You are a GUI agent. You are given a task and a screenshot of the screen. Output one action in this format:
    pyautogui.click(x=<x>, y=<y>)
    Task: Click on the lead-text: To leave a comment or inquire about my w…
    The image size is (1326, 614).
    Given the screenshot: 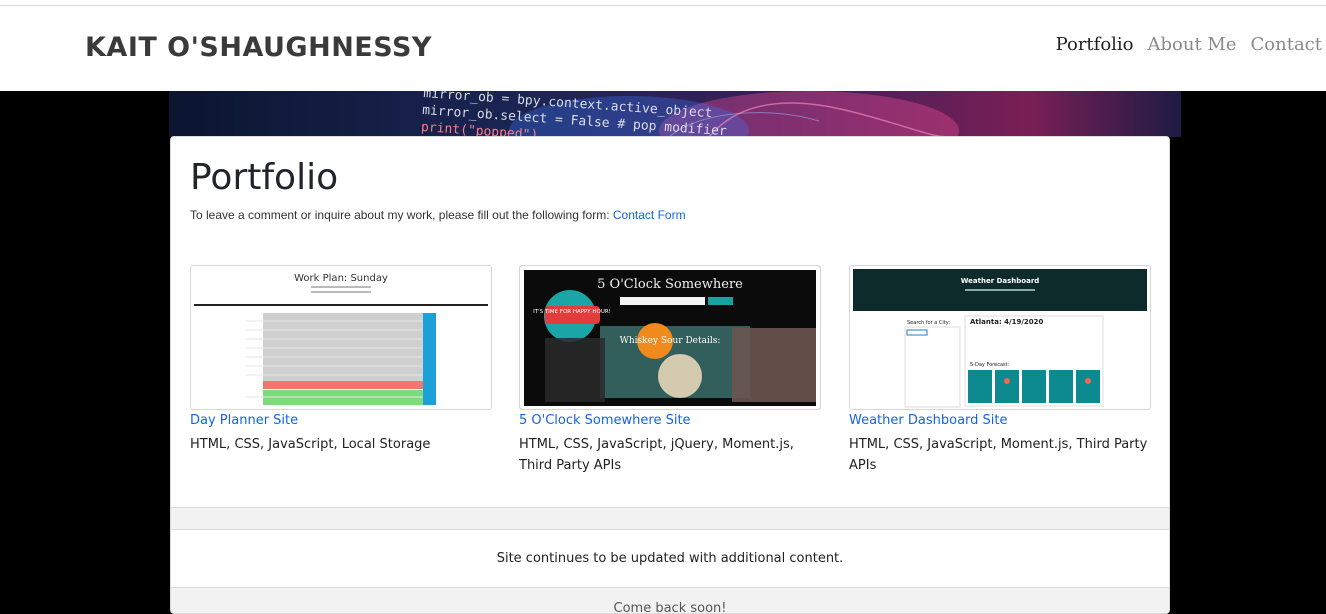 What is the action you would take?
    pyautogui.click(x=400, y=215)
    